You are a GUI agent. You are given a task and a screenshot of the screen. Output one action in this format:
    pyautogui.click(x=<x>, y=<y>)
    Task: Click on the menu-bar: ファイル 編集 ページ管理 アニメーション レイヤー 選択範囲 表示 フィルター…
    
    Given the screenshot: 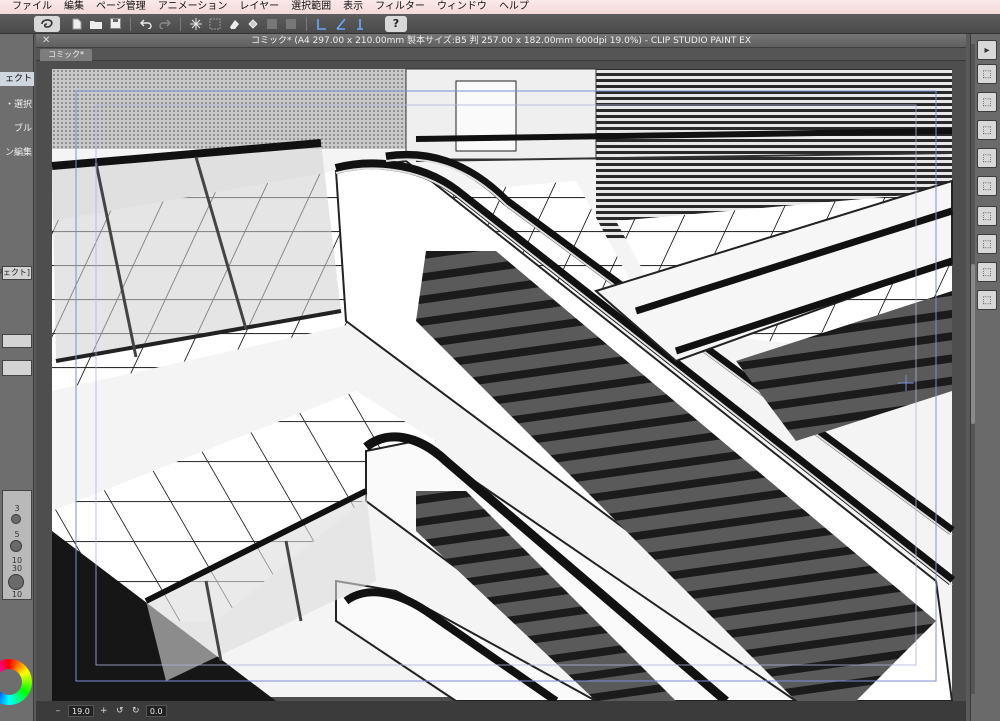 What is the action you would take?
    pyautogui.click(x=500, y=7)
    